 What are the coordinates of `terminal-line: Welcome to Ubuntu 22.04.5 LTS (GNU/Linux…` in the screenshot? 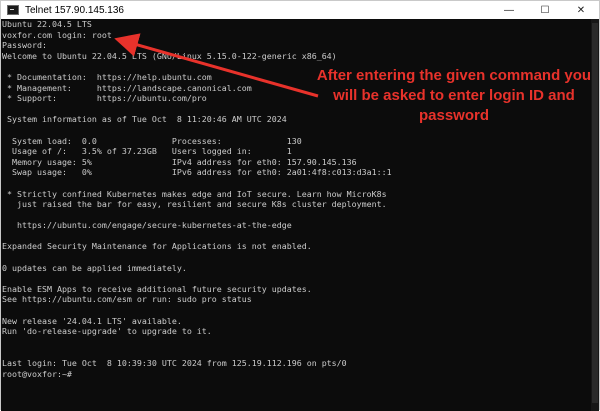 It's located at (169, 55).